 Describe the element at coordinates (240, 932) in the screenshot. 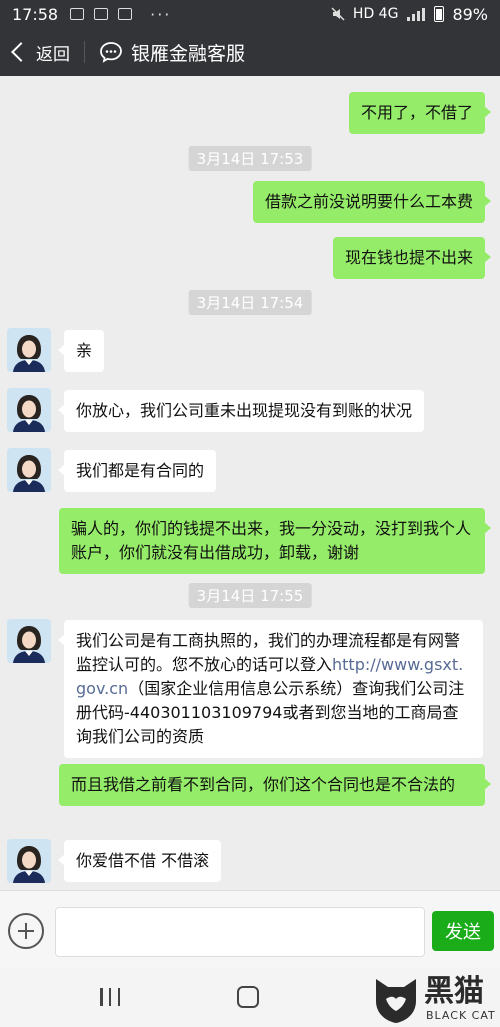

I see `message-input` at that location.